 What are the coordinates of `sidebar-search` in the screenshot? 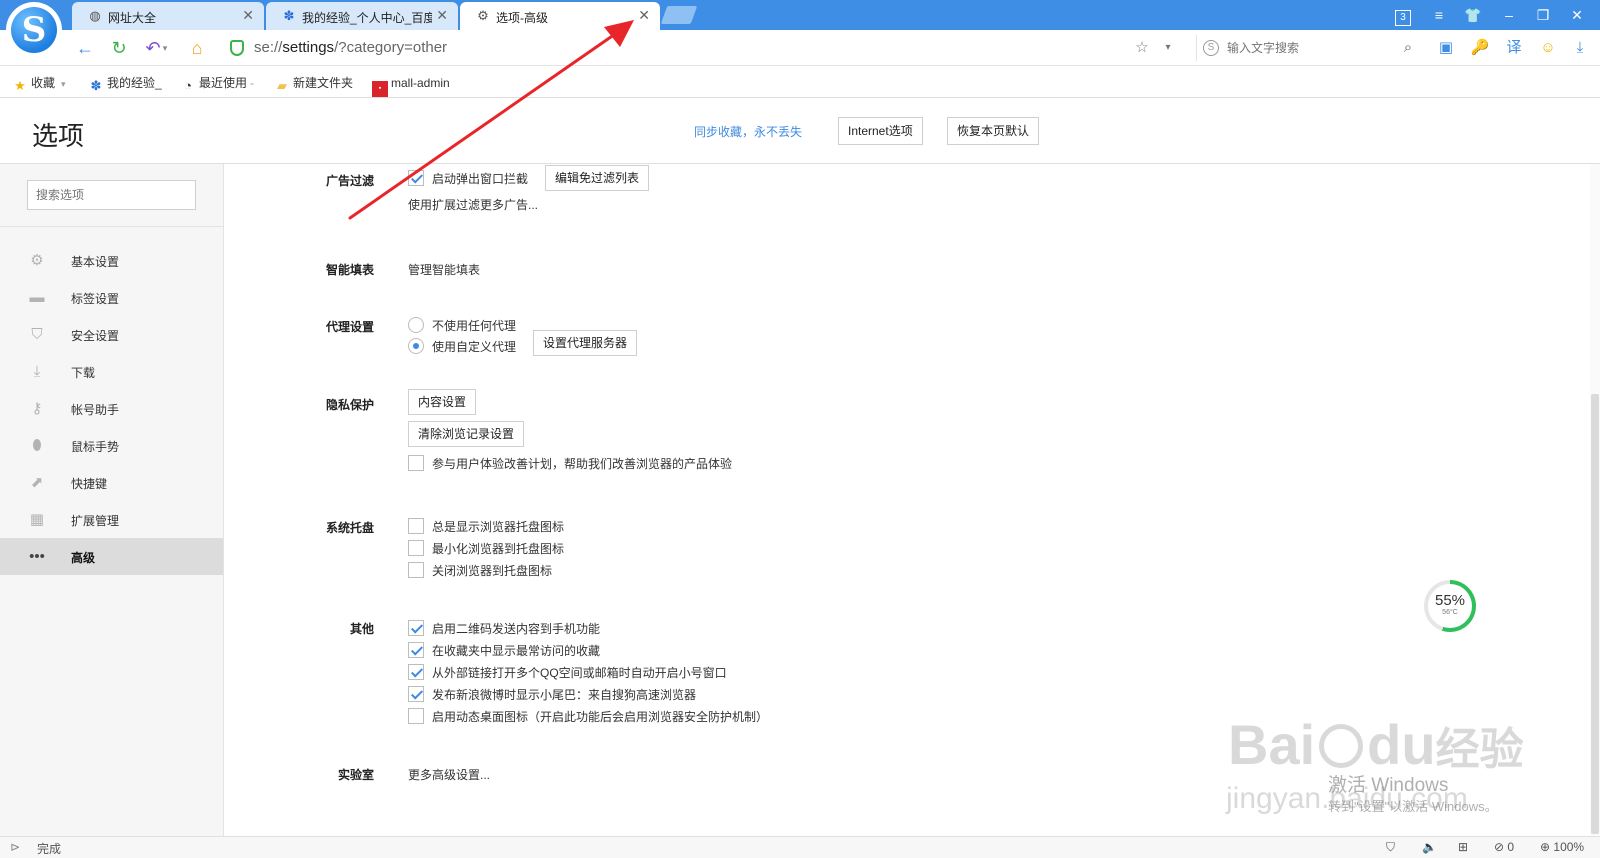 It's located at (111, 195).